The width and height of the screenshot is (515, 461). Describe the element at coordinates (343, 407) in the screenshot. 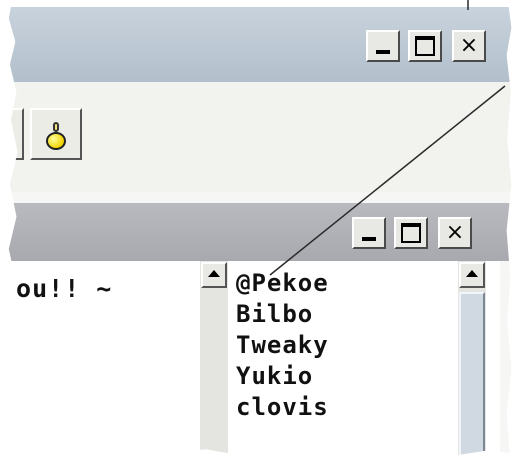

I see `user-item: clovis` at that location.